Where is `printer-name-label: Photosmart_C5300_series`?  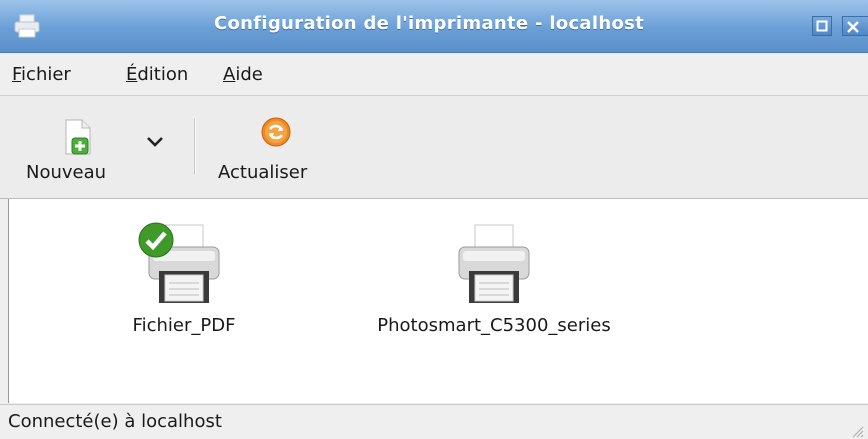 printer-name-label: Photosmart_C5300_series is located at coordinates (494, 325).